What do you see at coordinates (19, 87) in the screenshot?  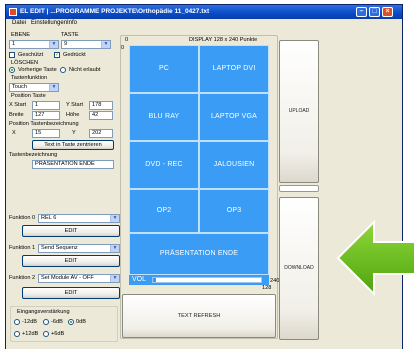 I see `tastenfunktion-value: Touch` at bounding box center [19, 87].